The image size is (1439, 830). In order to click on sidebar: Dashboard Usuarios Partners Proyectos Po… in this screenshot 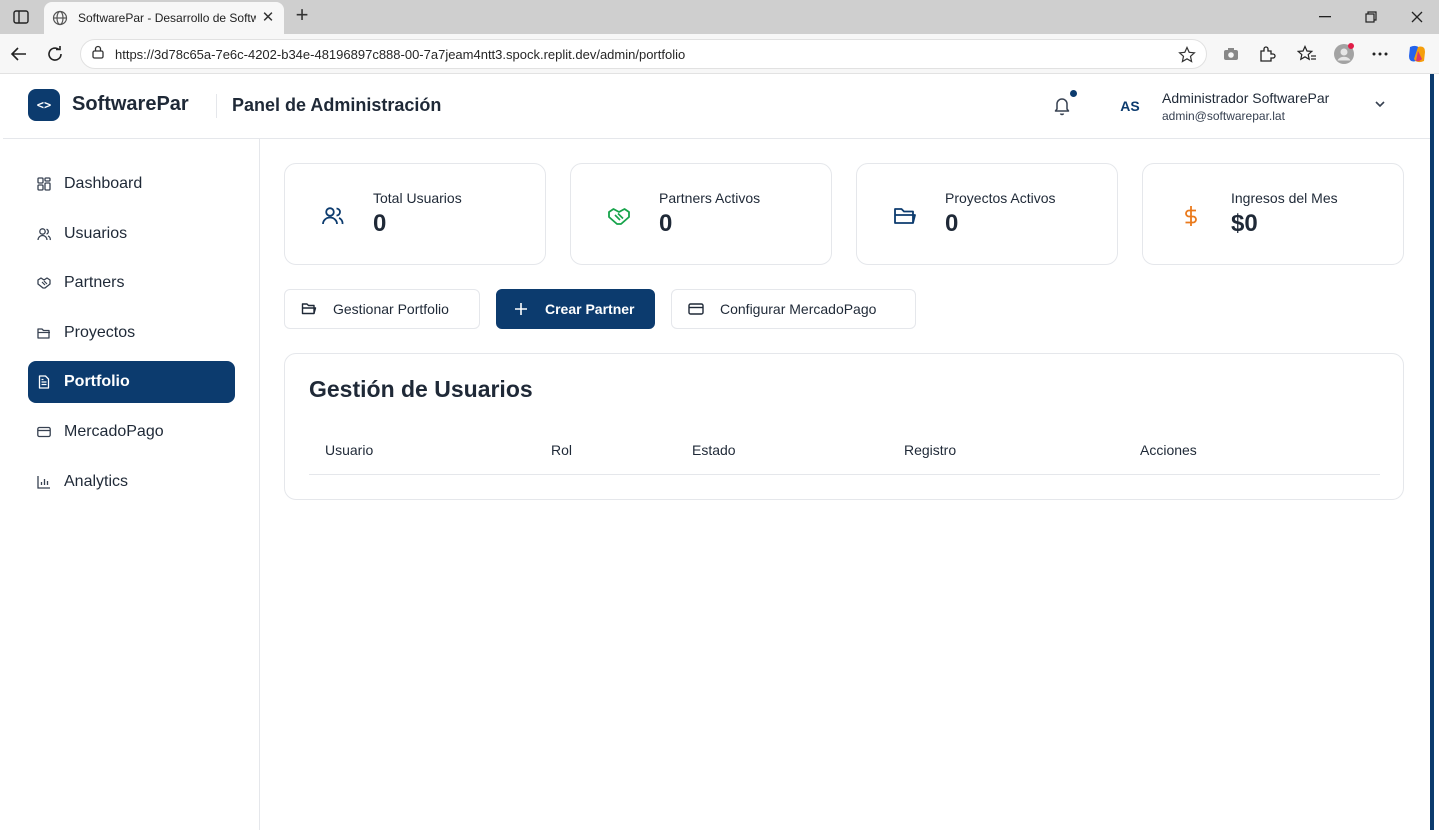, I will do `click(131, 484)`.